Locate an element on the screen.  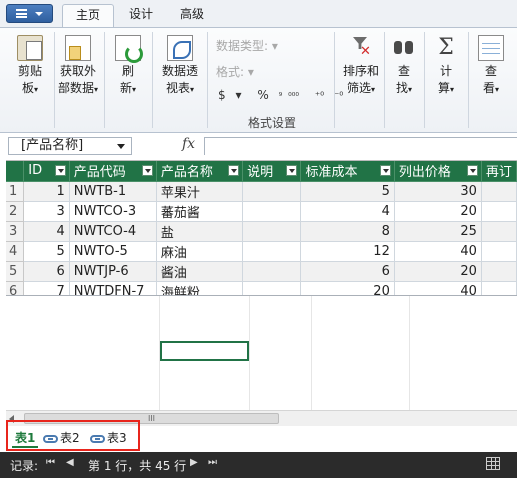
cell-standard-cost: 12 is located at coordinates (347, 251).